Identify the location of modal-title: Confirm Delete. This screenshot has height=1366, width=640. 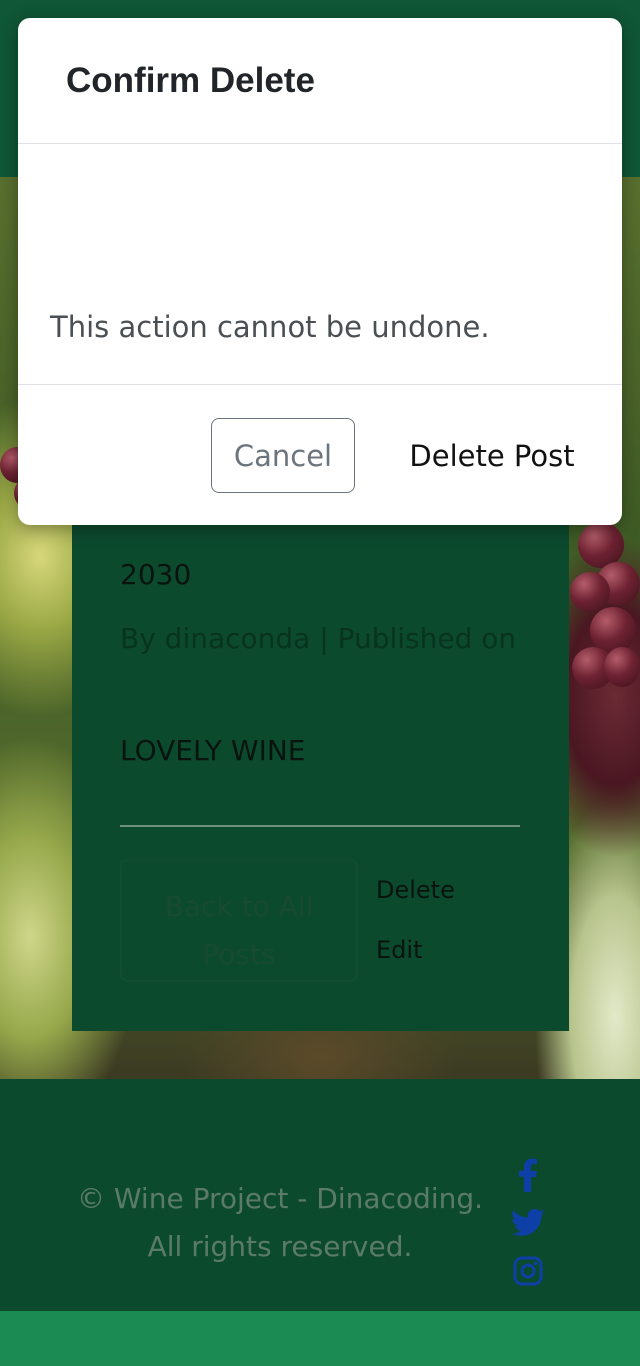
(190, 80).